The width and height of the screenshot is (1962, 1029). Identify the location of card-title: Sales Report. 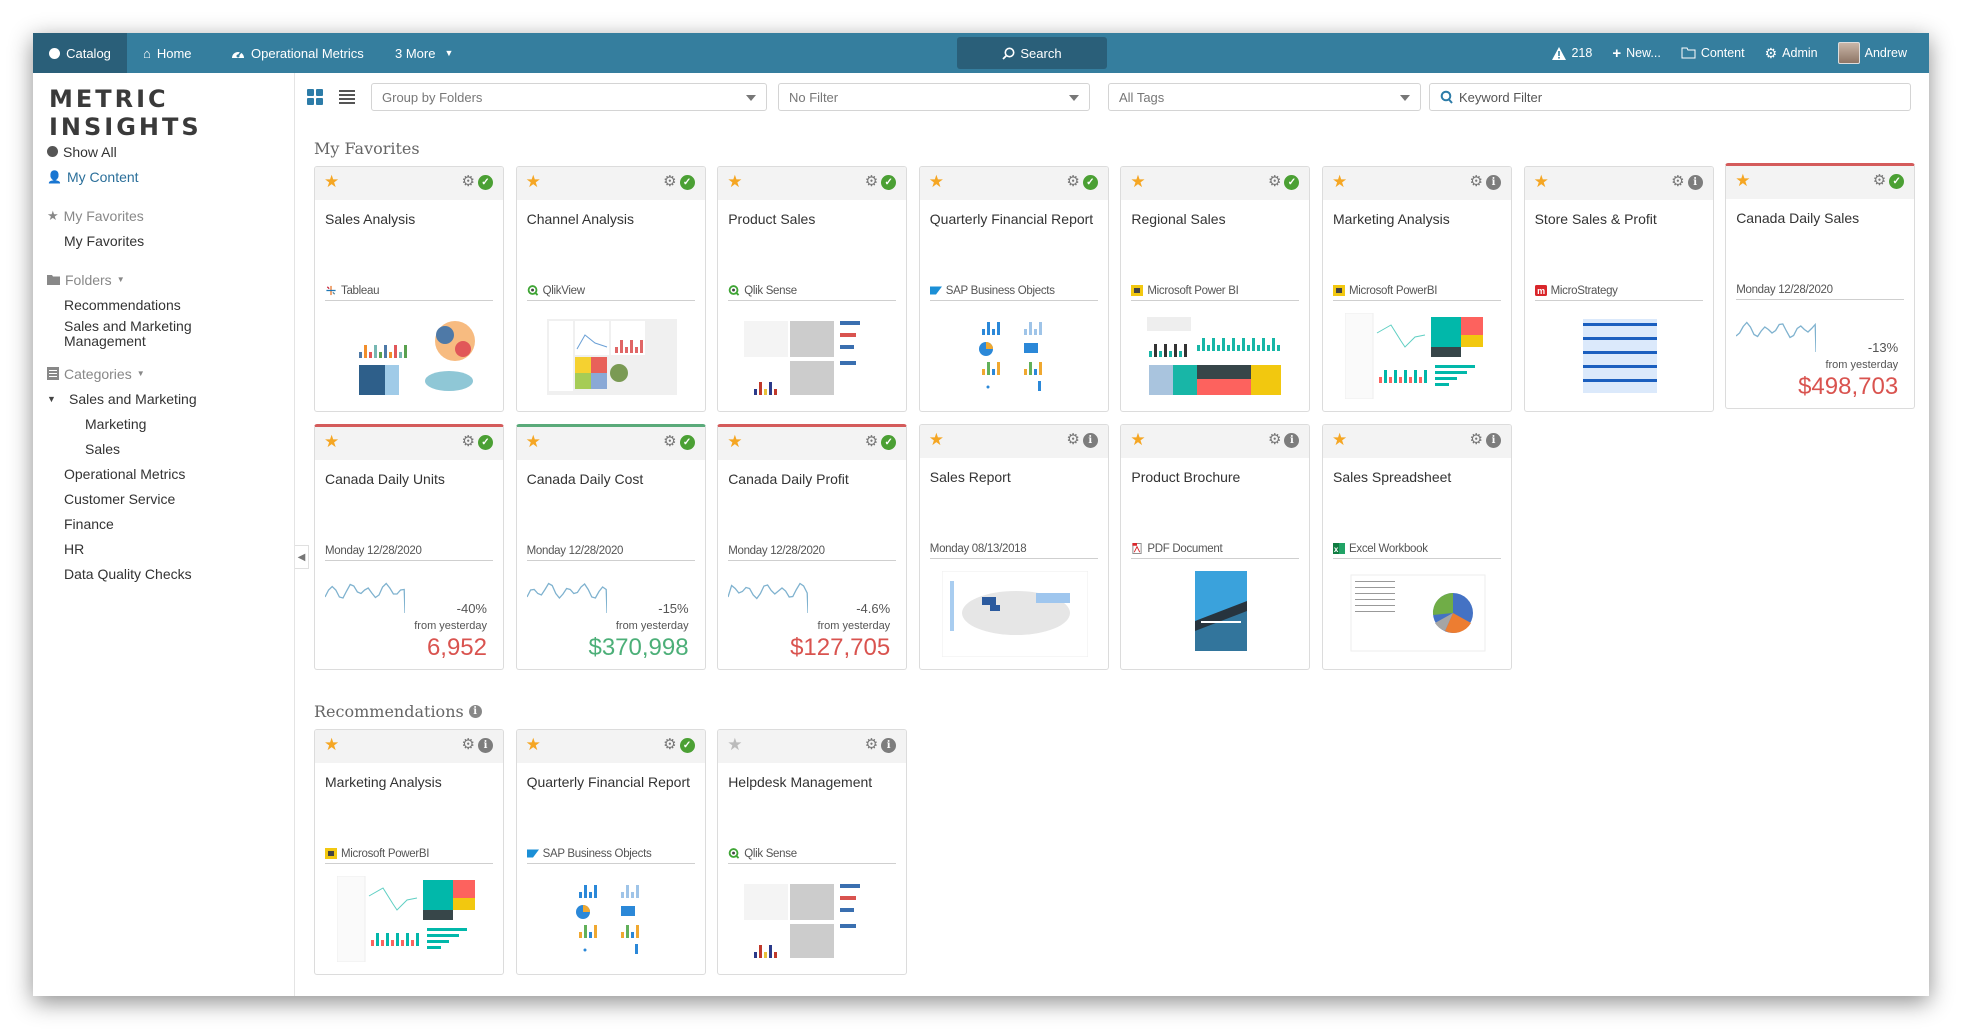
(1015, 477).